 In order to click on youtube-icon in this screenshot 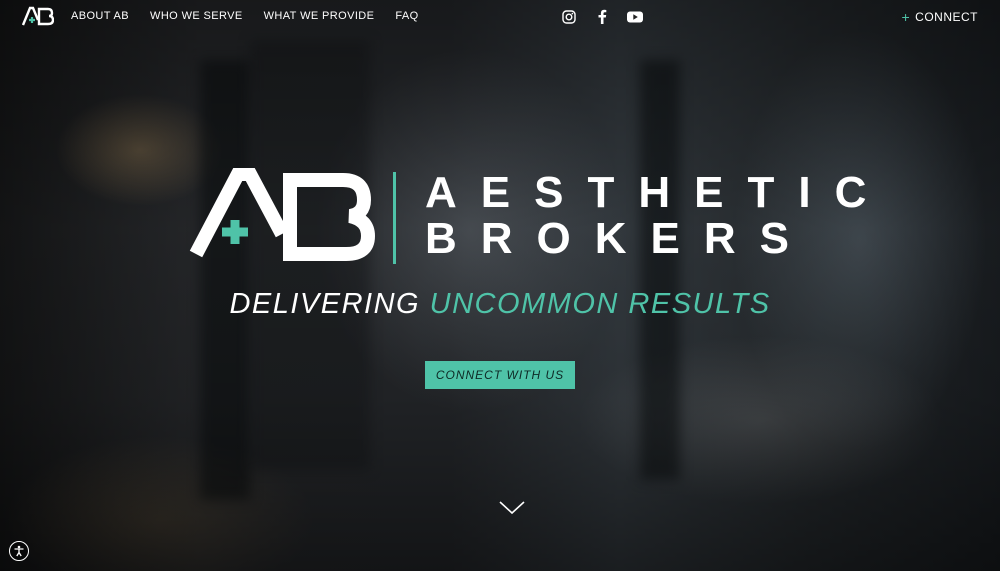, I will do `click(634, 16)`.